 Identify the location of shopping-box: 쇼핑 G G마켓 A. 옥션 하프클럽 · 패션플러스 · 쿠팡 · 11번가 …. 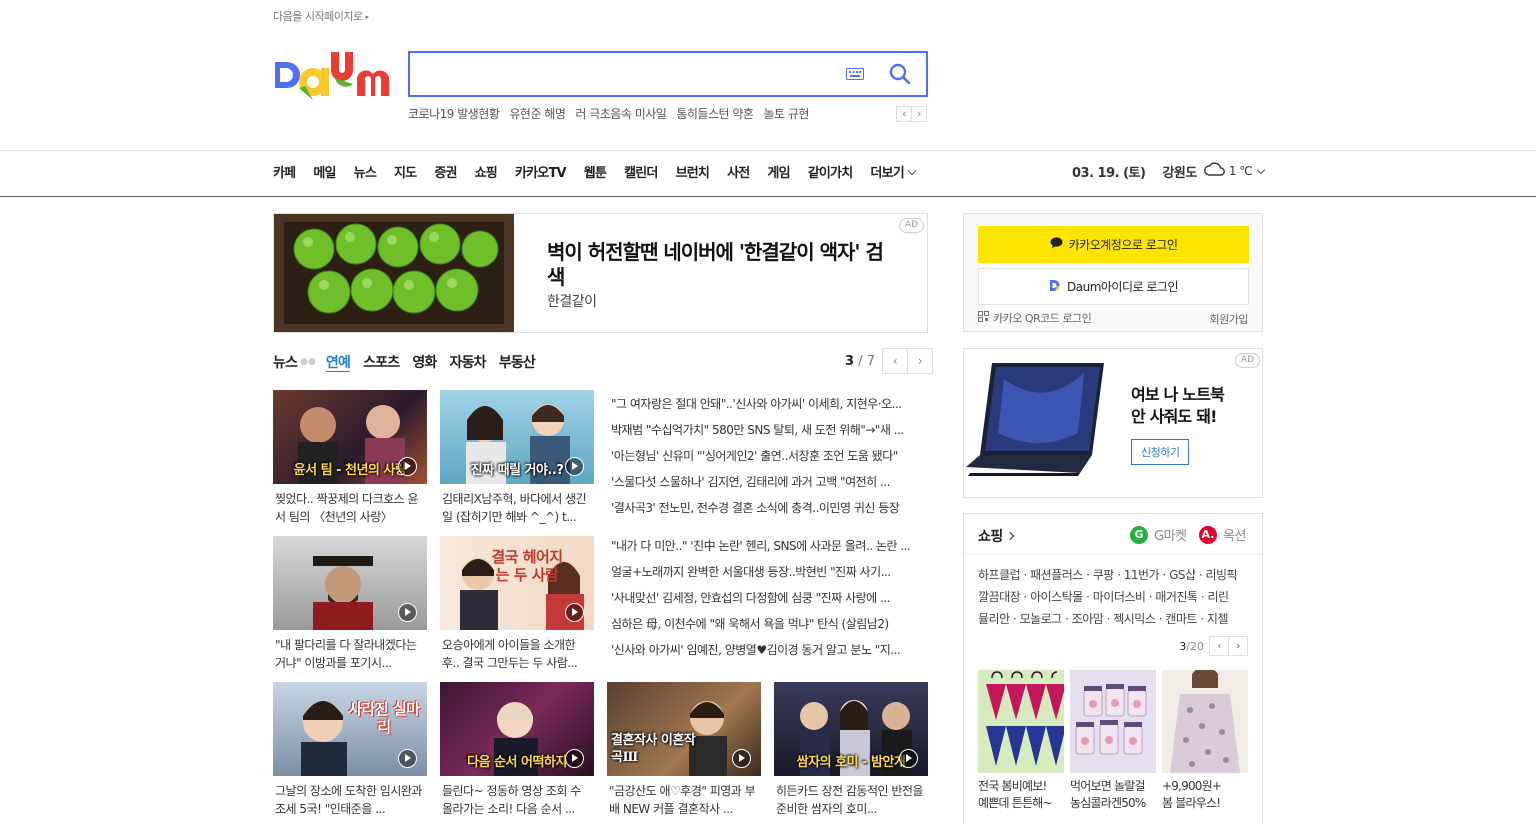
(1113, 668).